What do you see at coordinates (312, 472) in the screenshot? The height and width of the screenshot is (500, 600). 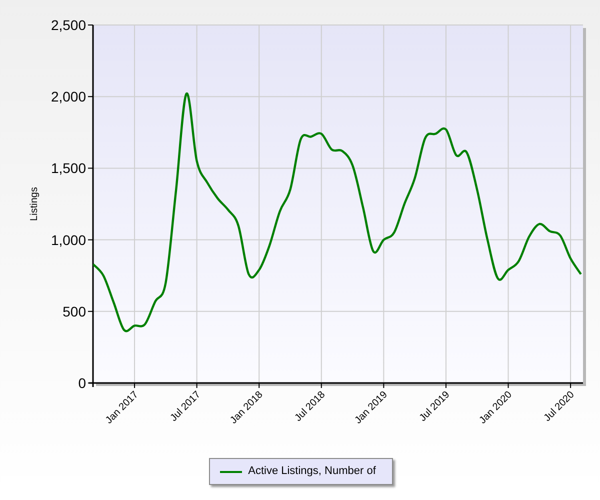 I see `legend-label: Active Listings, Number of` at bounding box center [312, 472].